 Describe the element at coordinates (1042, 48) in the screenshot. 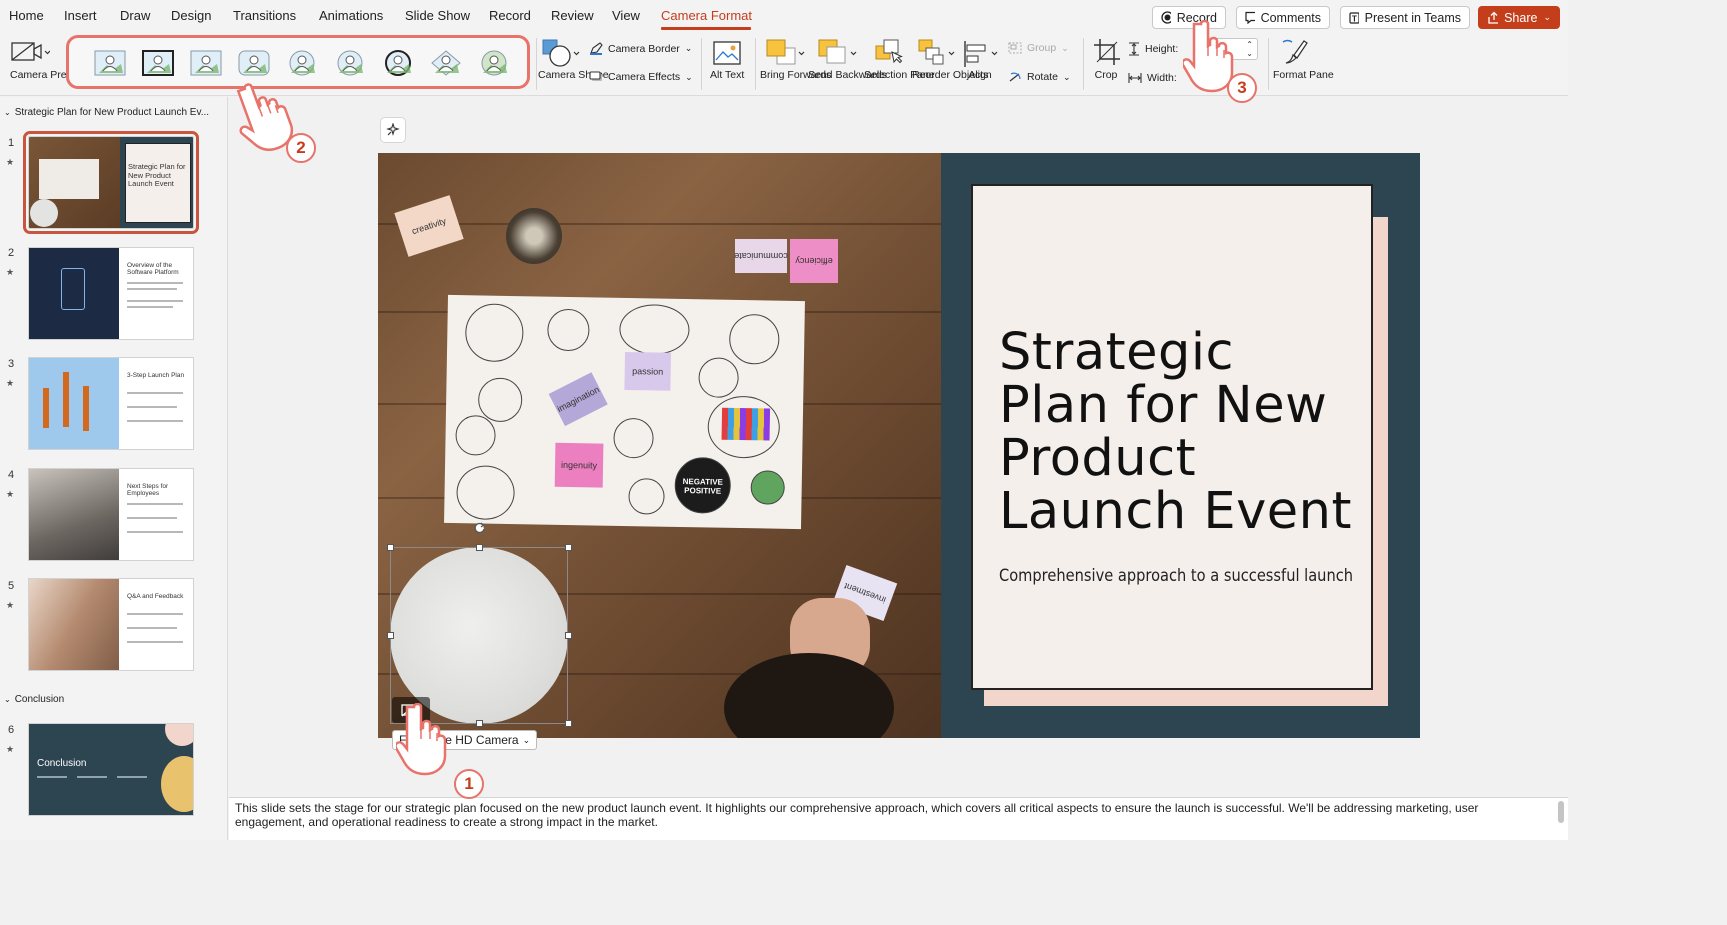

I see `group-label: Group` at that location.